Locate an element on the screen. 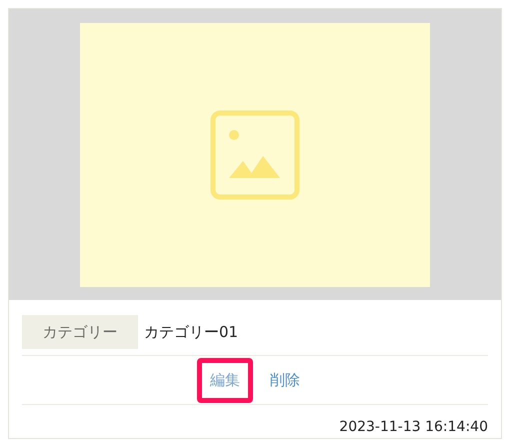  timestamp: 2023-11-13 16:14:40 is located at coordinates (413, 427).